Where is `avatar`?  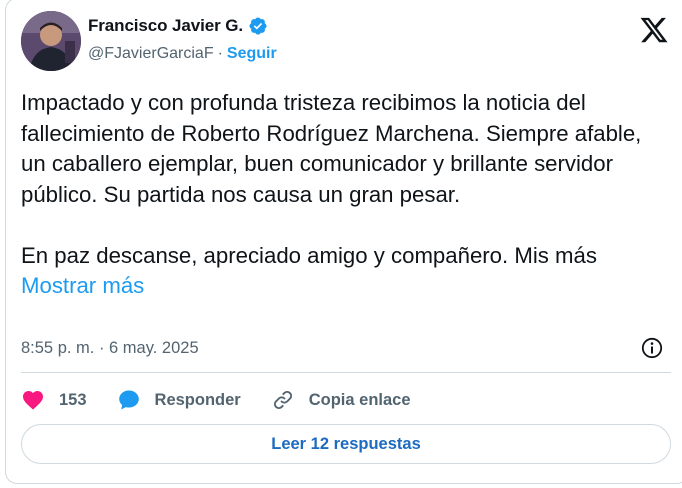 avatar is located at coordinates (51, 41).